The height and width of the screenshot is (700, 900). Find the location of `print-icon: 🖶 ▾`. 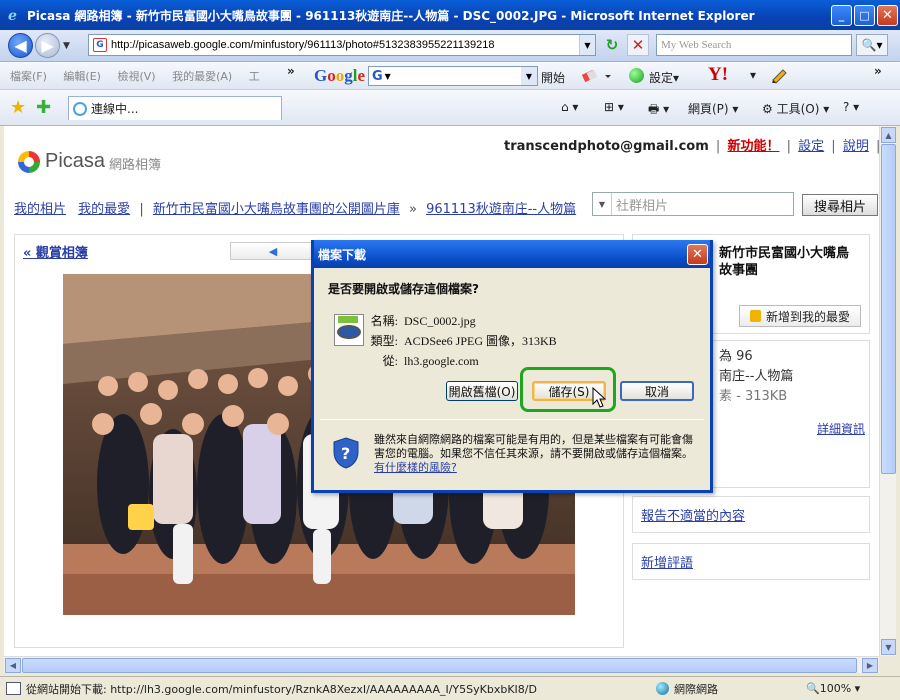

print-icon: 🖶 ▾ is located at coordinates (658, 110).